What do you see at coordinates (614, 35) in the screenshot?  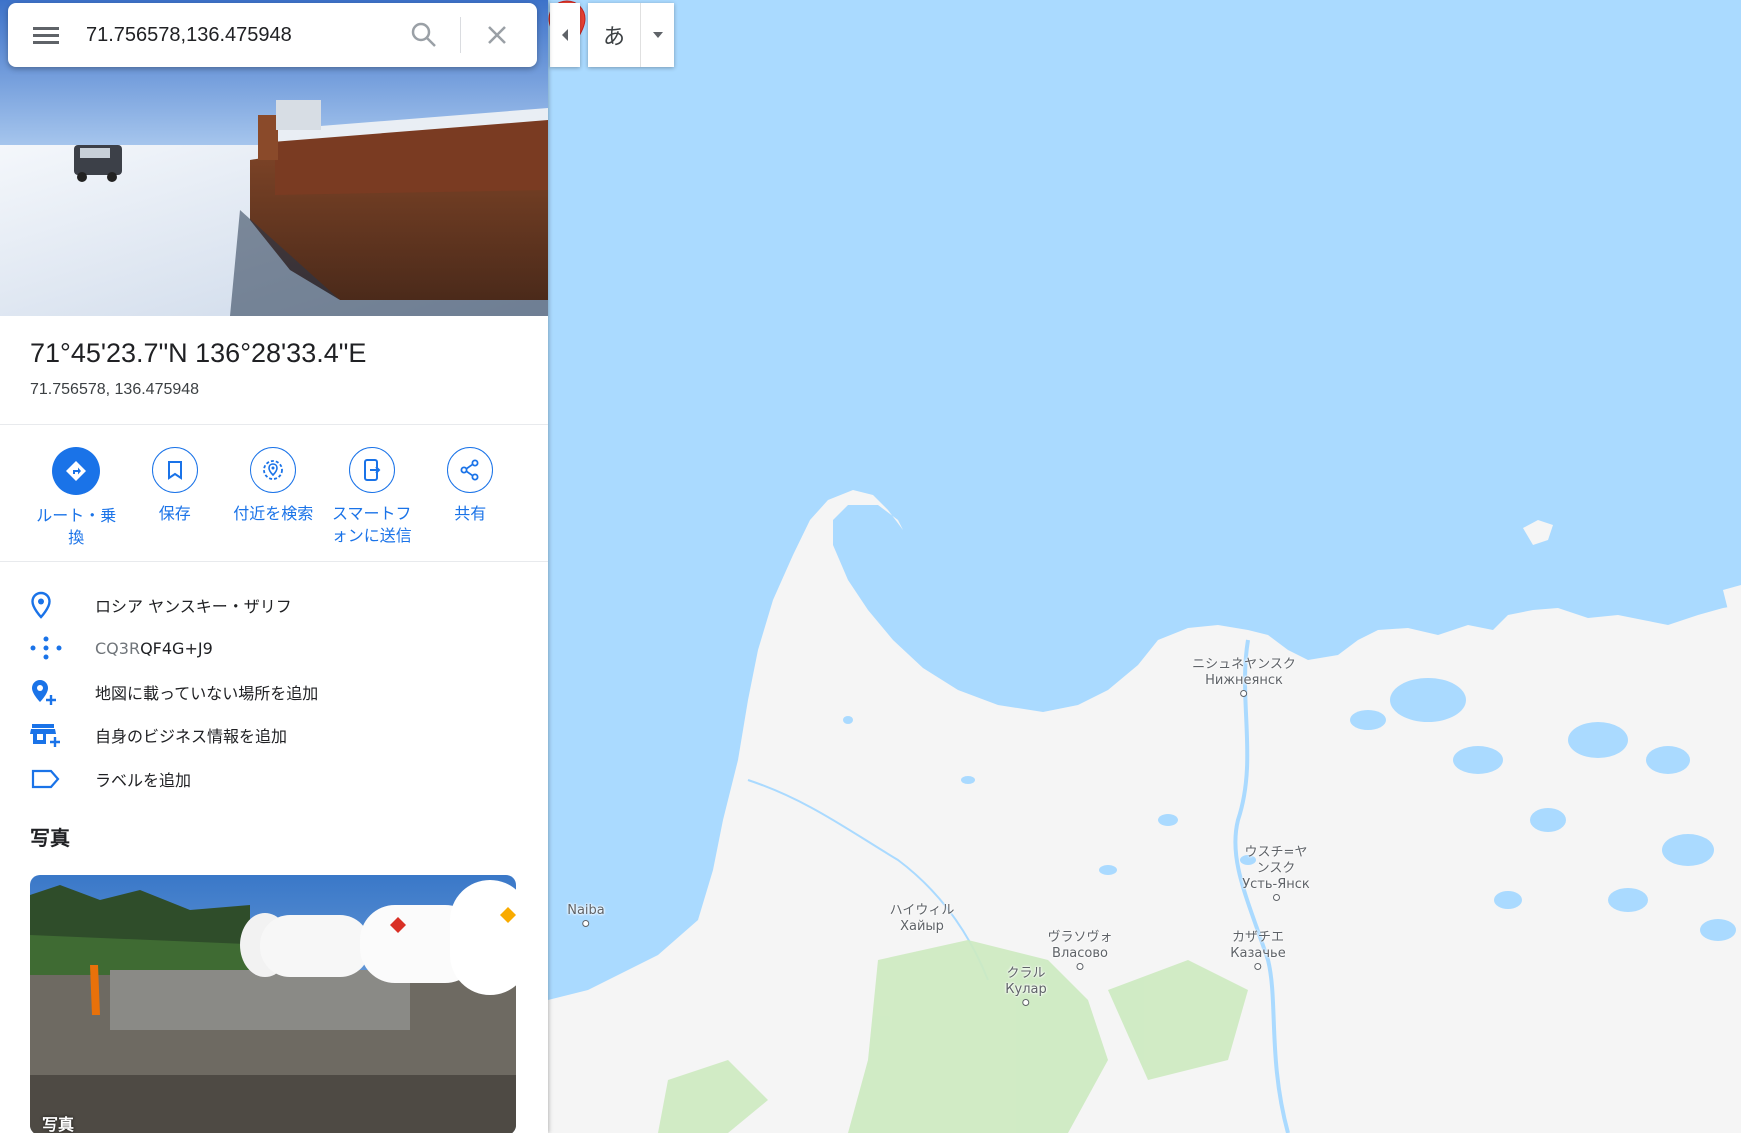 I see `ime-character: あ` at bounding box center [614, 35].